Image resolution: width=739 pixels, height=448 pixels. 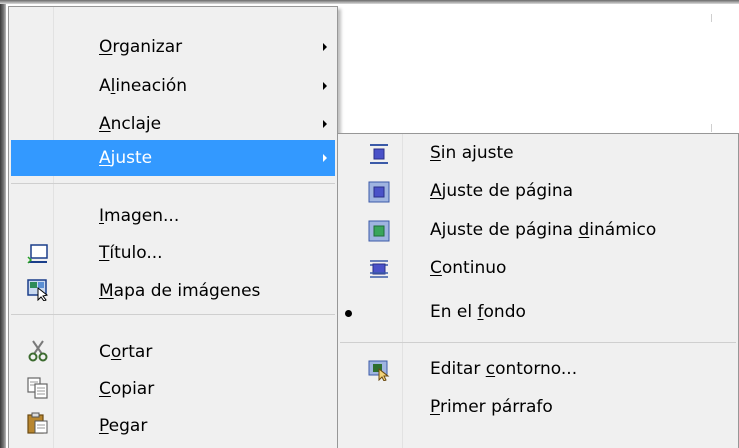 I want to click on menu-item-label: Alineación, so click(x=143, y=86).